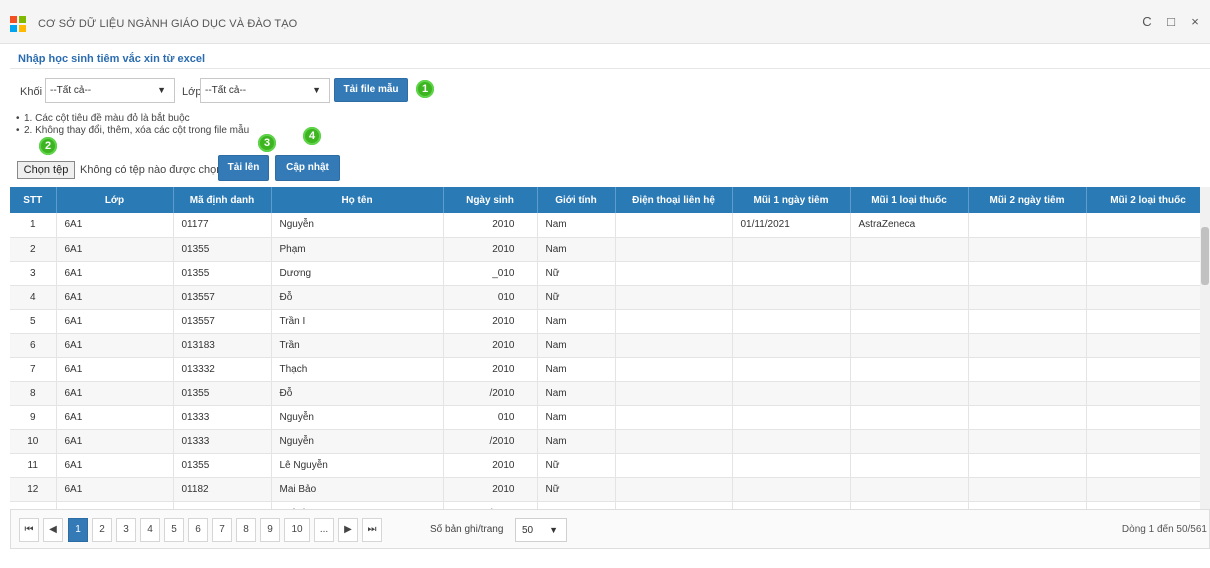 This screenshot has width=1210, height=568. Describe the element at coordinates (610, 249) in the screenshot. I see `table-row: 2 6A1 01355 Phạm 2010 Nam` at that location.